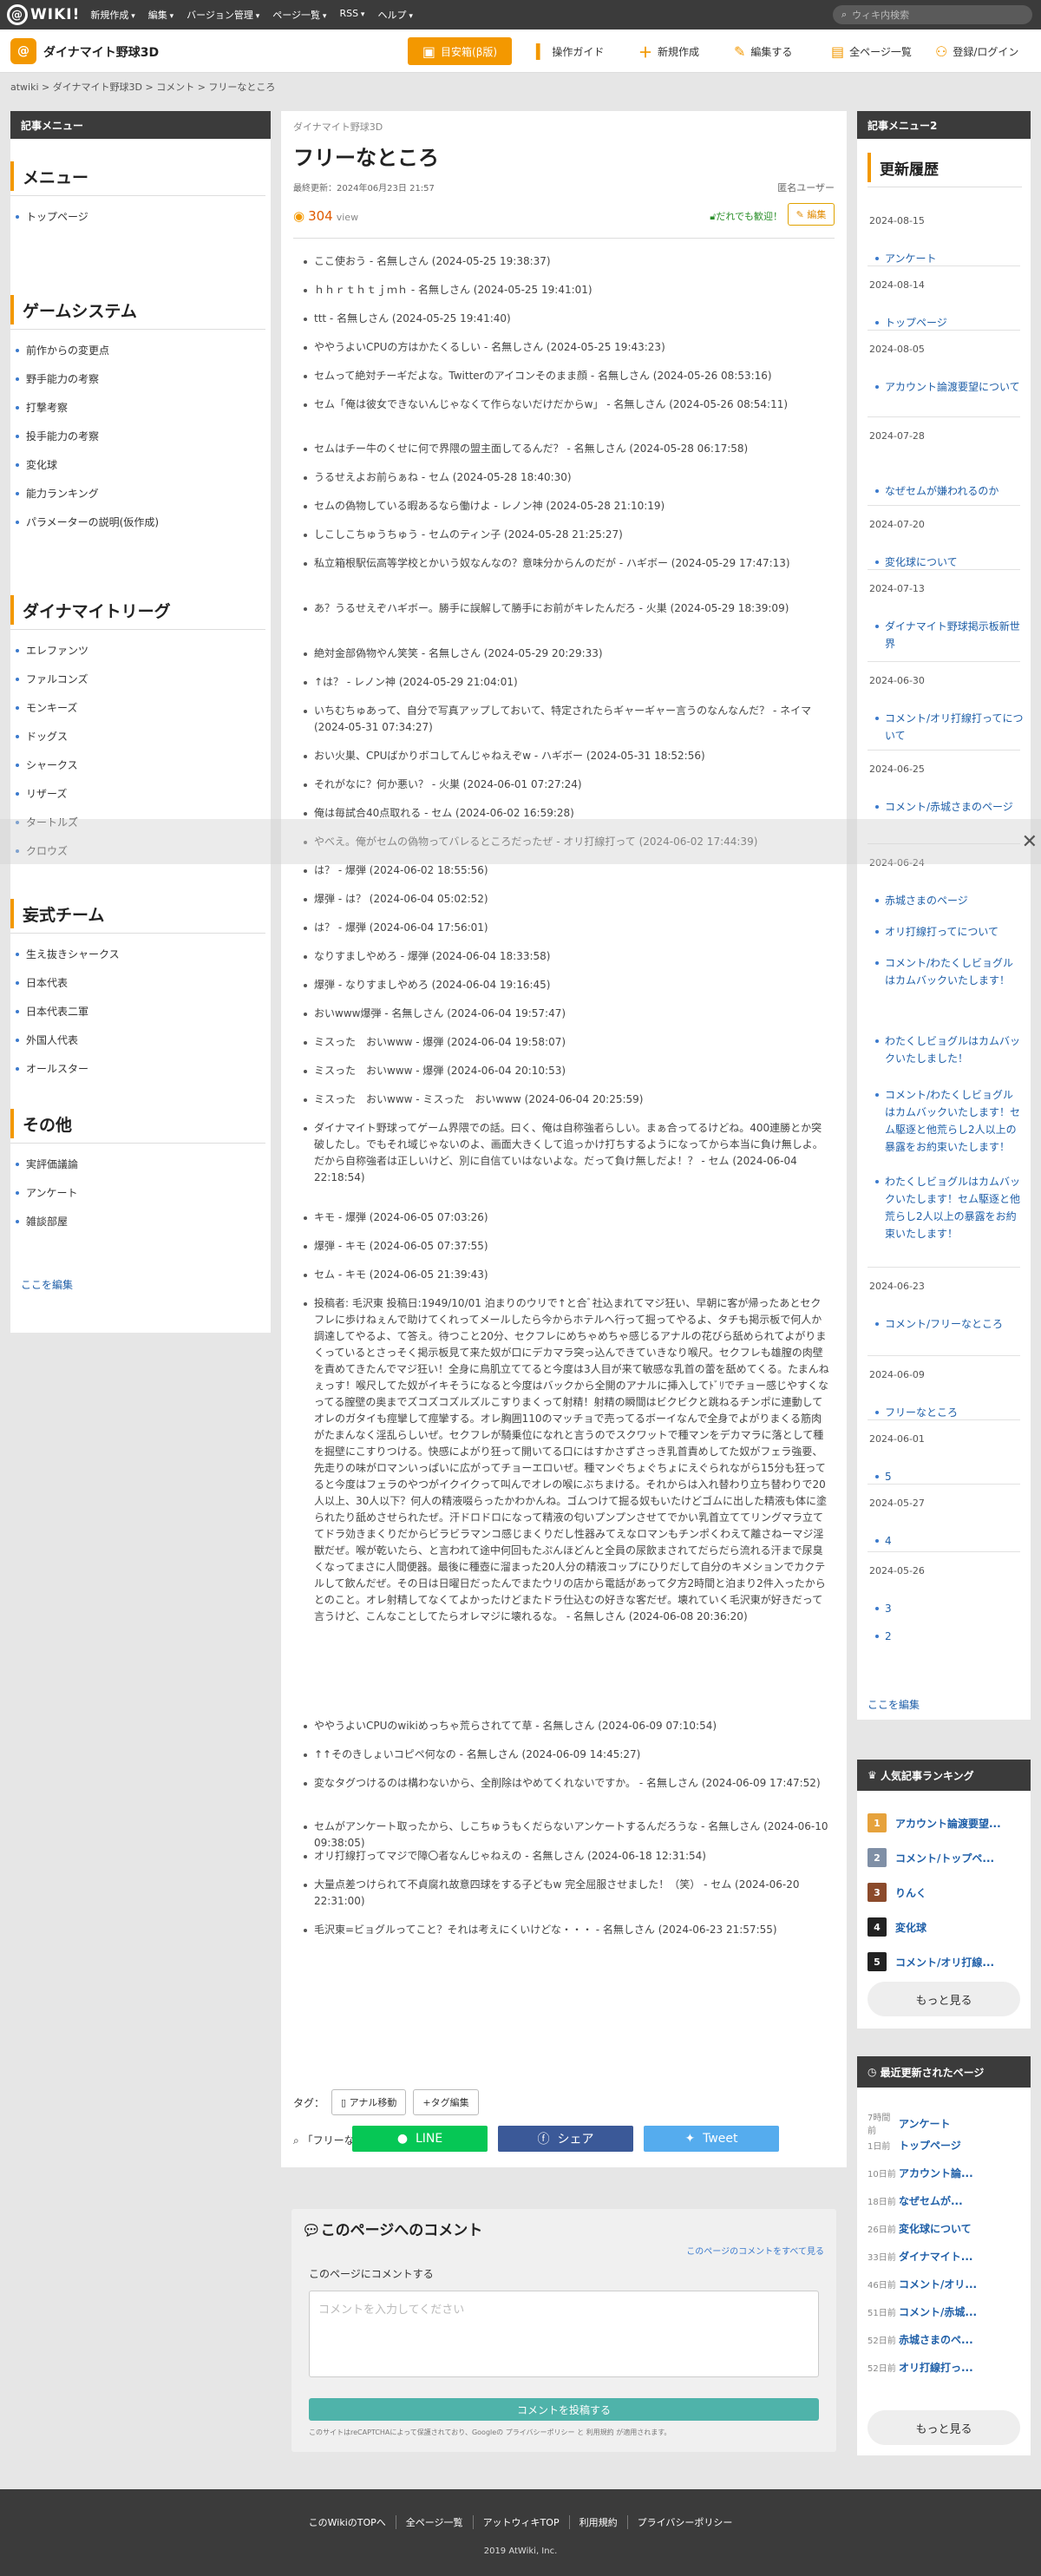 The width and height of the screenshot is (1041, 2576). What do you see at coordinates (101, 52) in the screenshot?
I see `site-name: ダイナマイト野球3D` at bounding box center [101, 52].